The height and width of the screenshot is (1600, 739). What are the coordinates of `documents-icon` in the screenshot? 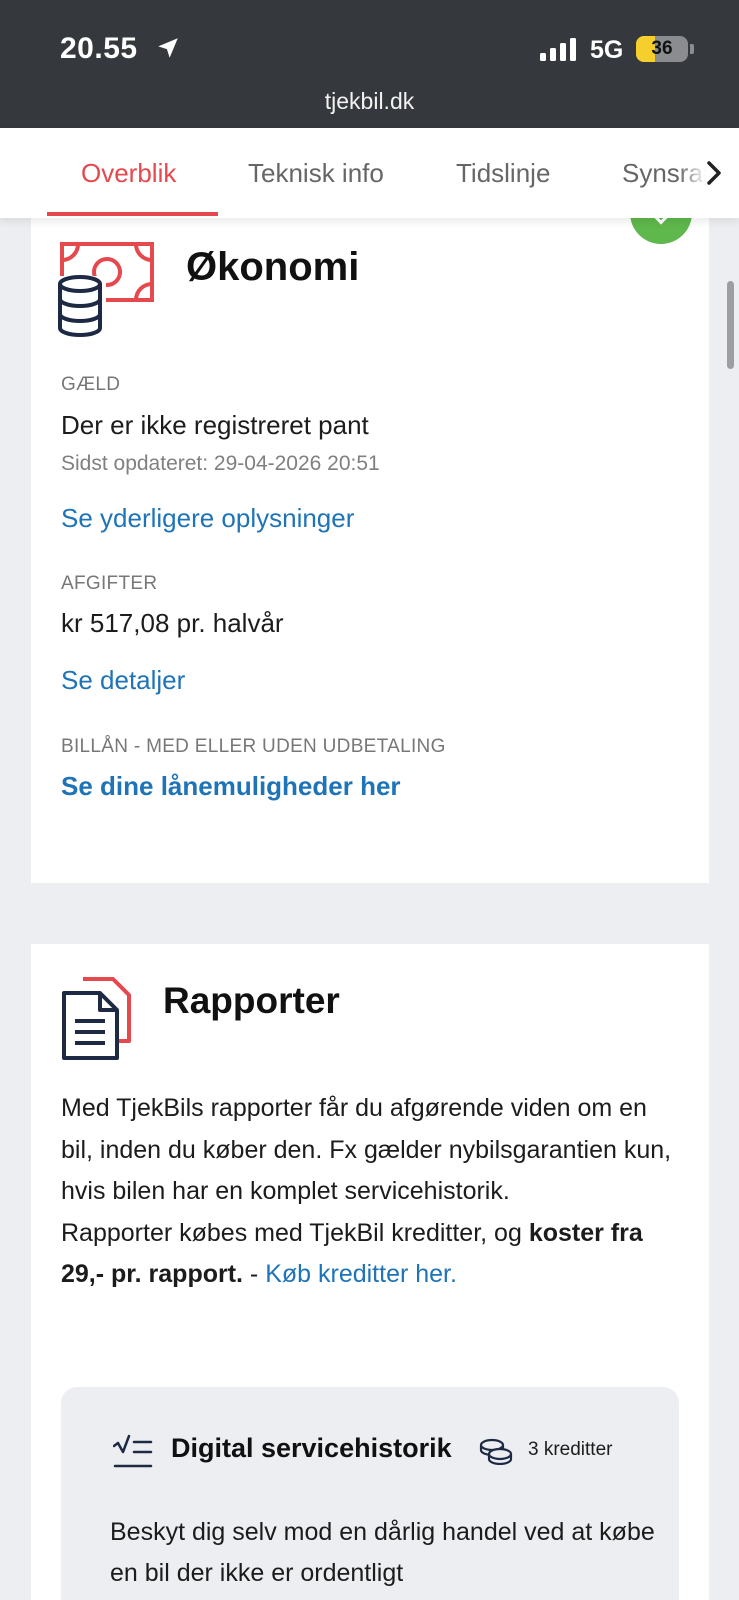 It's located at (96, 1018).